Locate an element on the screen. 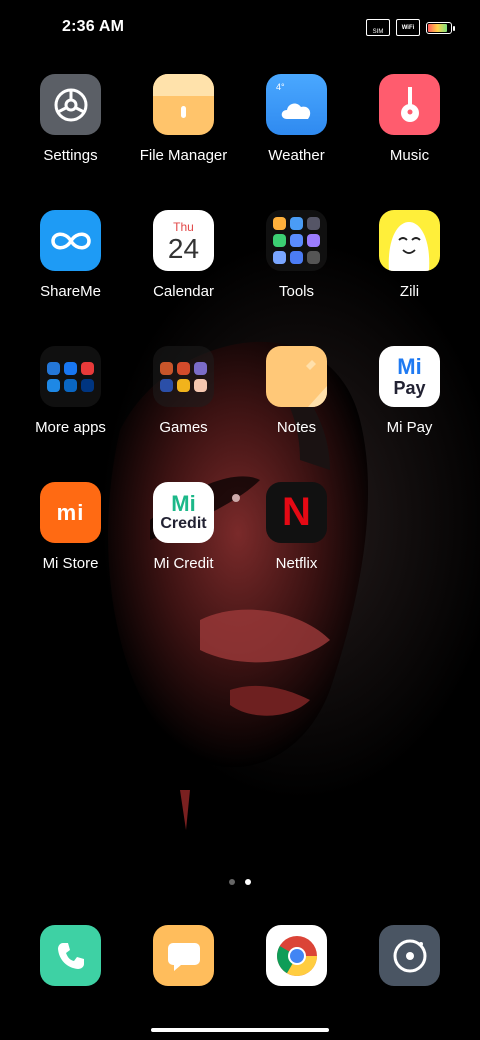 The image size is (480, 1040). camera-icon is located at coordinates (409, 955).